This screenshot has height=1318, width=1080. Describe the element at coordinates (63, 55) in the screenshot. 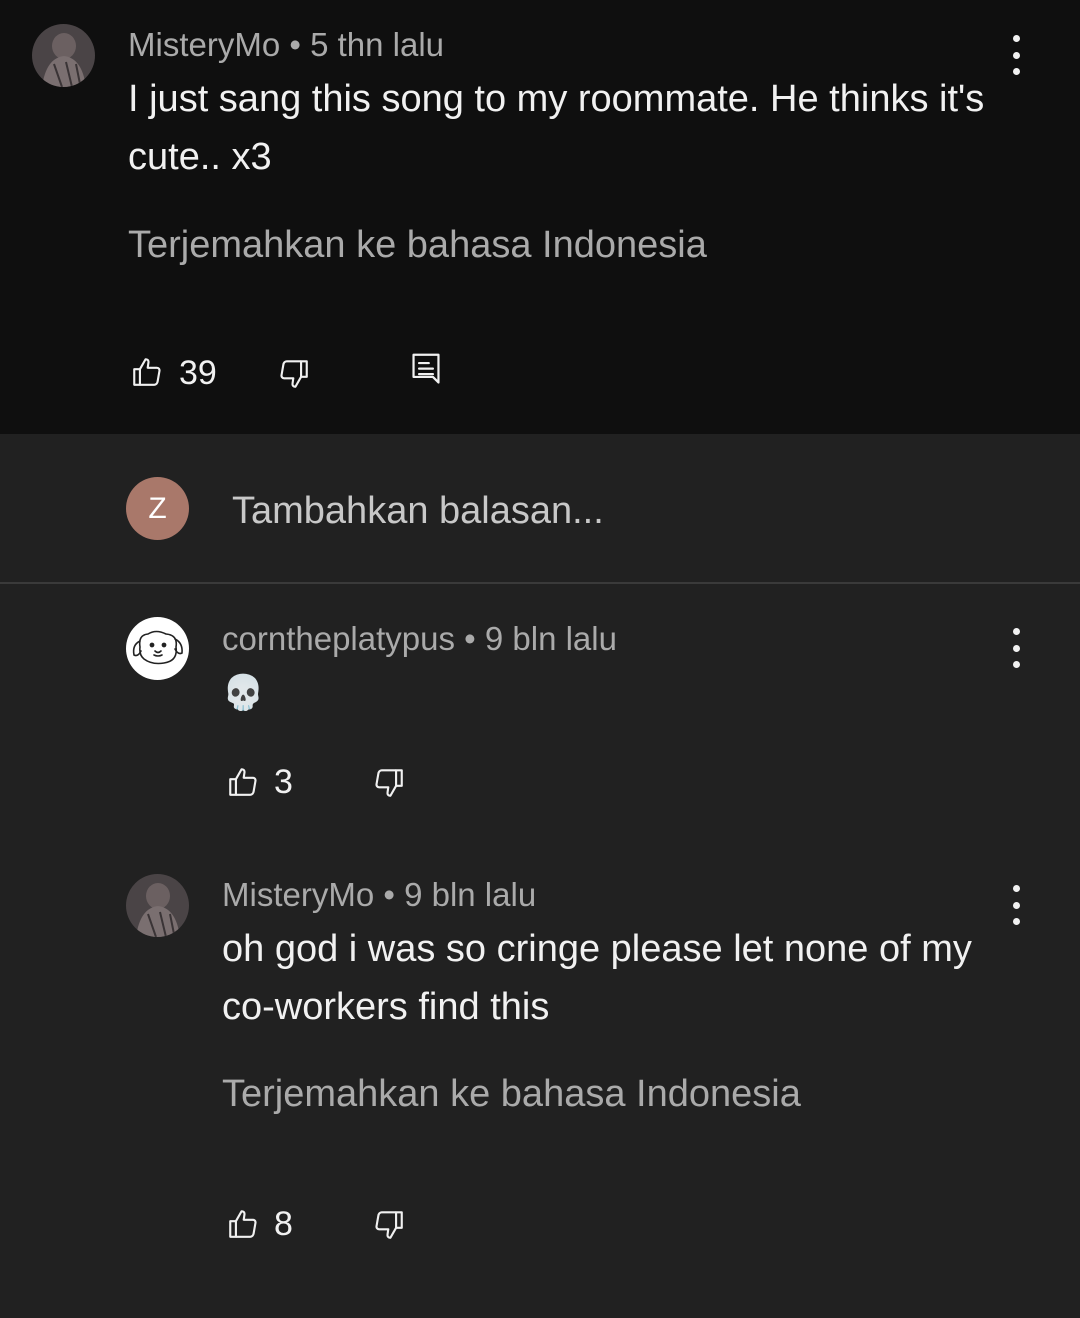

I see `author-avatar` at that location.